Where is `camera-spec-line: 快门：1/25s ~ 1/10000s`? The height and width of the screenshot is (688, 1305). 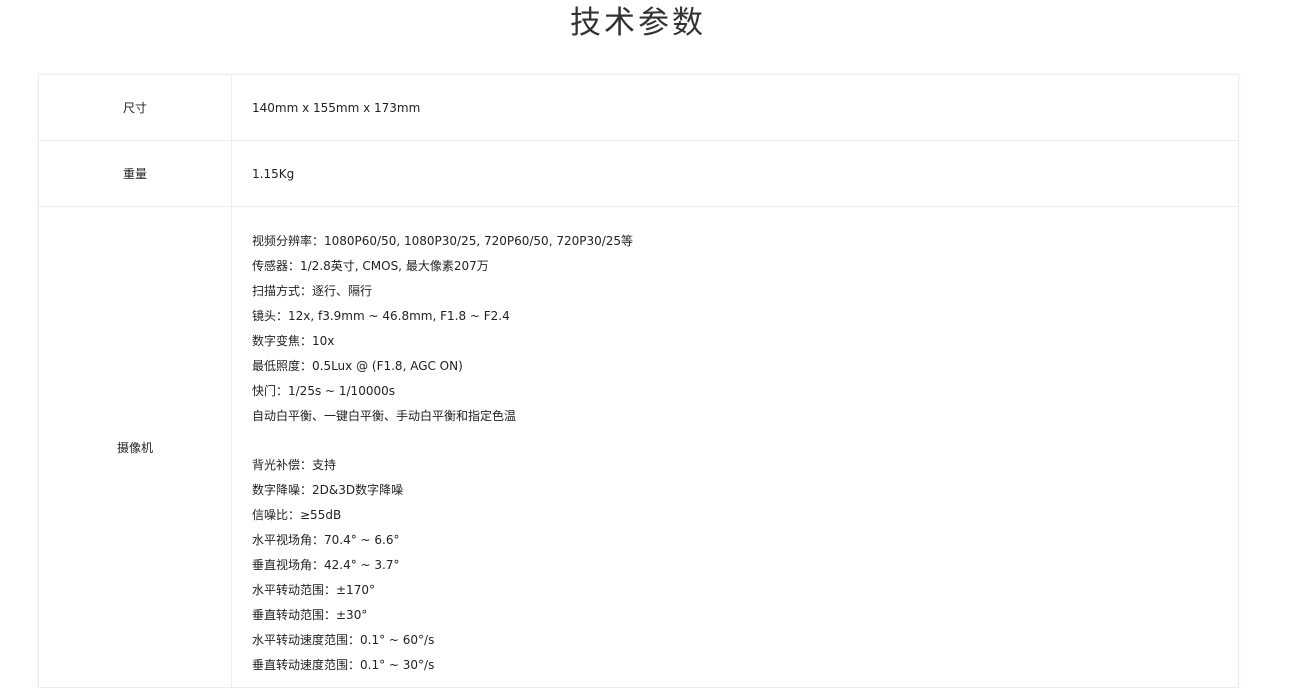
camera-spec-line: 快门：1/25s ~ 1/10000s is located at coordinates (323, 391).